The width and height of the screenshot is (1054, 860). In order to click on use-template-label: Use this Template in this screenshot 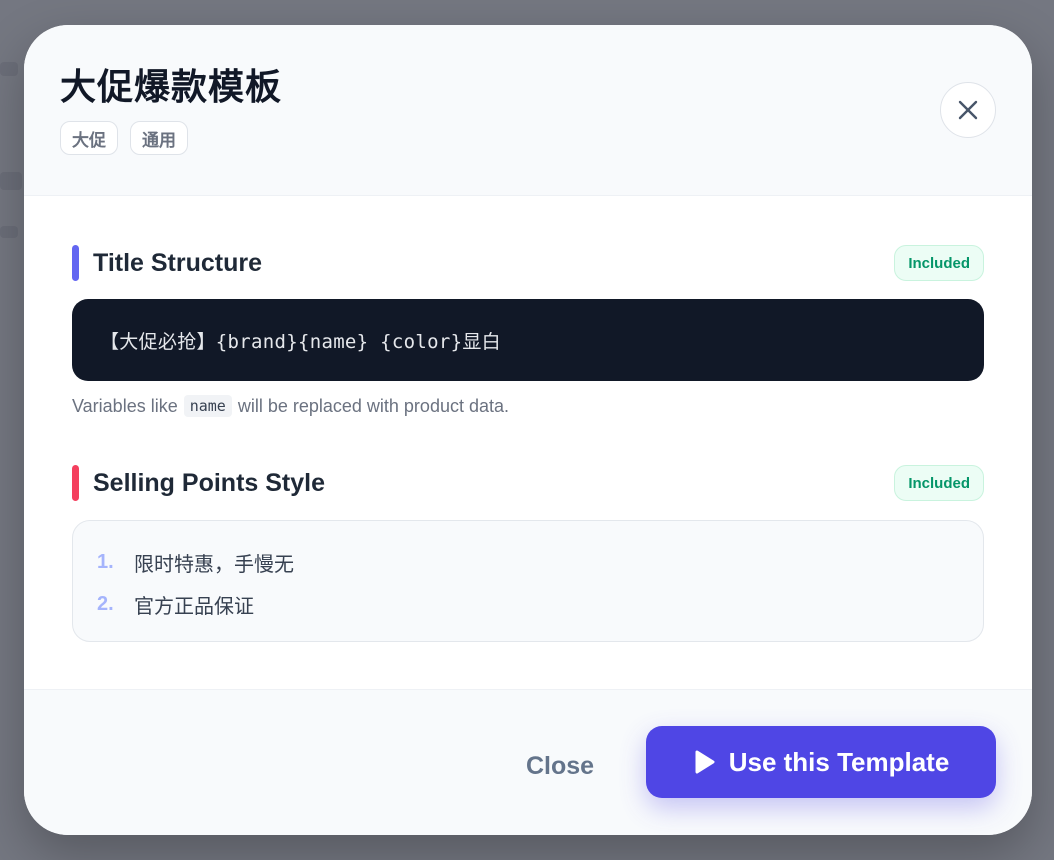, I will do `click(839, 761)`.